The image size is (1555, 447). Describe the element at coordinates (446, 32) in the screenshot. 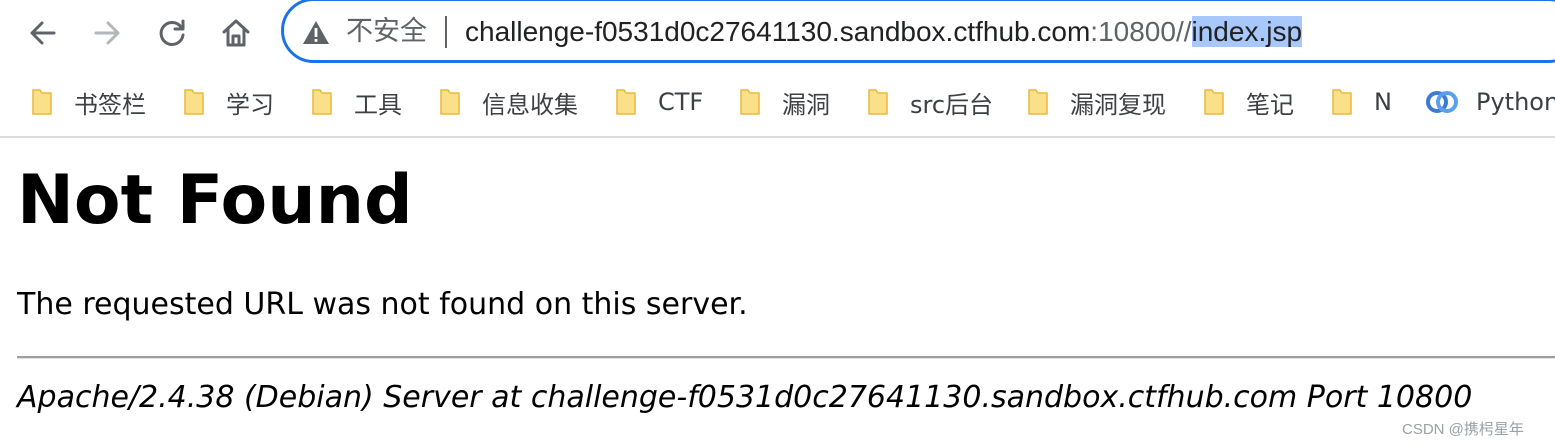

I see `security-divider` at that location.